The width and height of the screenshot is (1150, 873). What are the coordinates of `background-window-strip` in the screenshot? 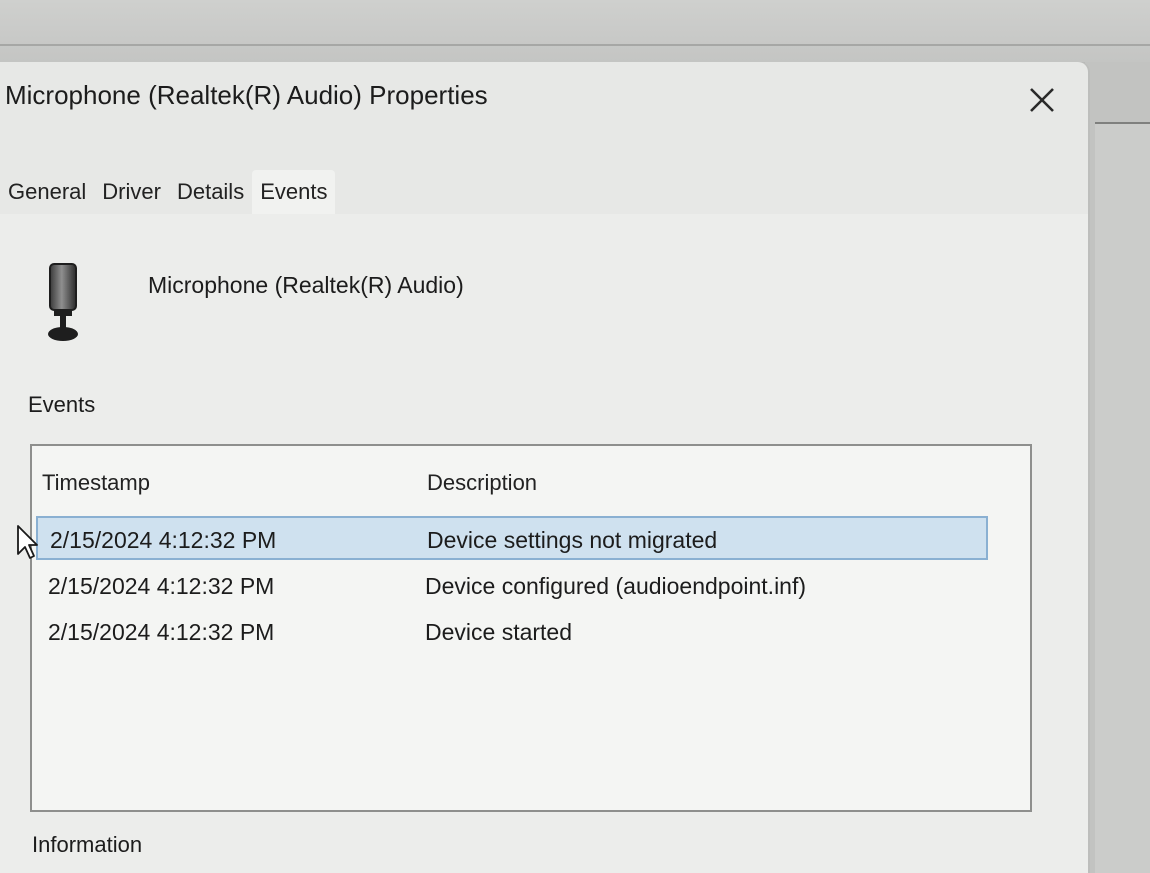 It's located at (575, 31).